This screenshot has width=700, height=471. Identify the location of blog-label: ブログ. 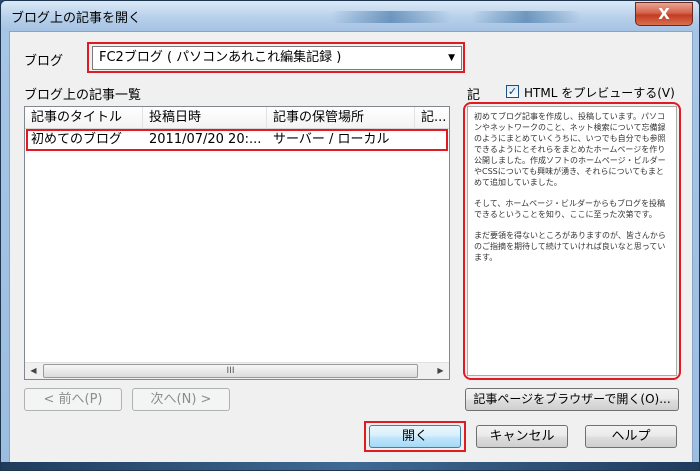
(44, 61).